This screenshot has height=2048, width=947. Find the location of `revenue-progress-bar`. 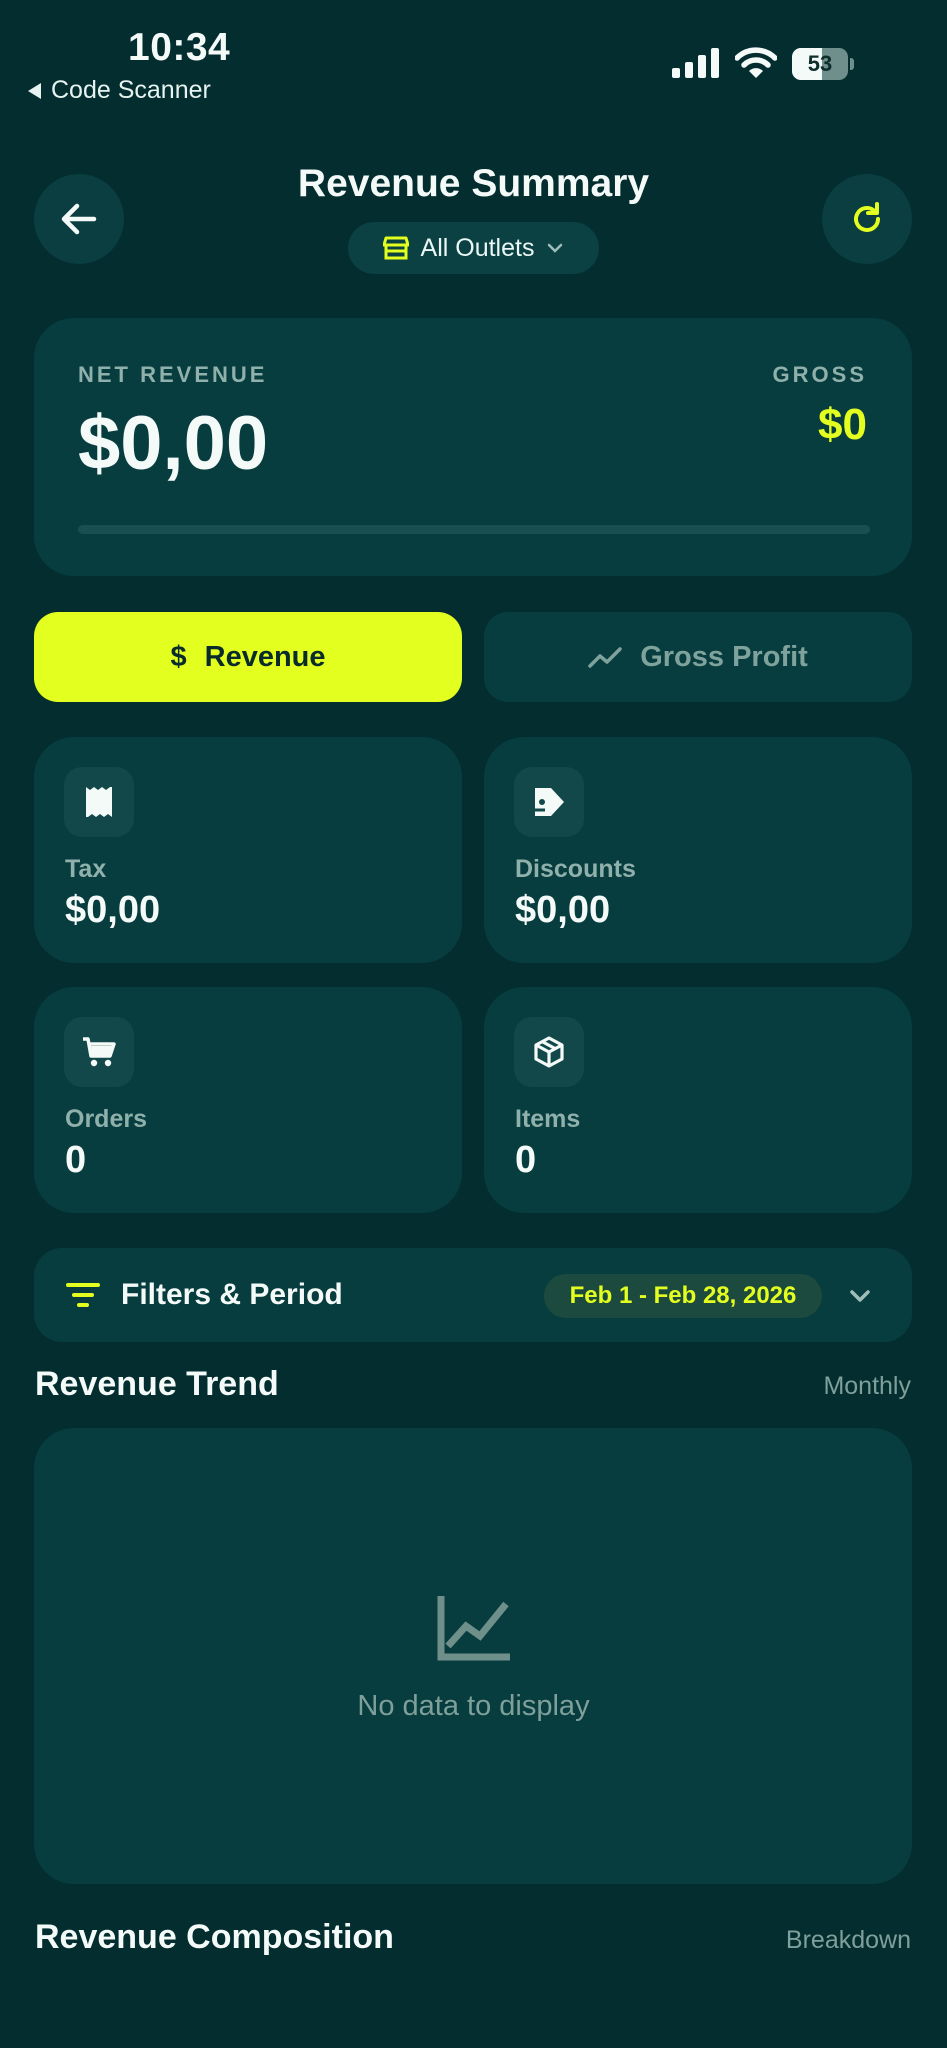

revenue-progress-bar is located at coordinates (474, 529).